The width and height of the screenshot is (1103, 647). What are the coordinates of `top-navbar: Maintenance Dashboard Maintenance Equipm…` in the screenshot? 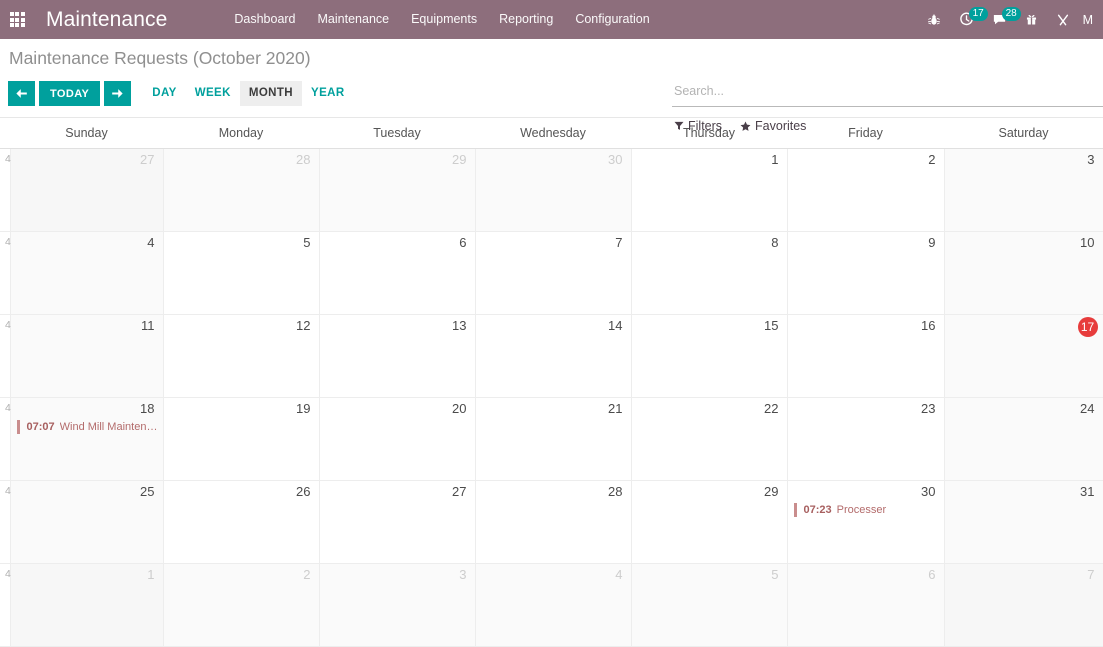 It's located at (551, 19).